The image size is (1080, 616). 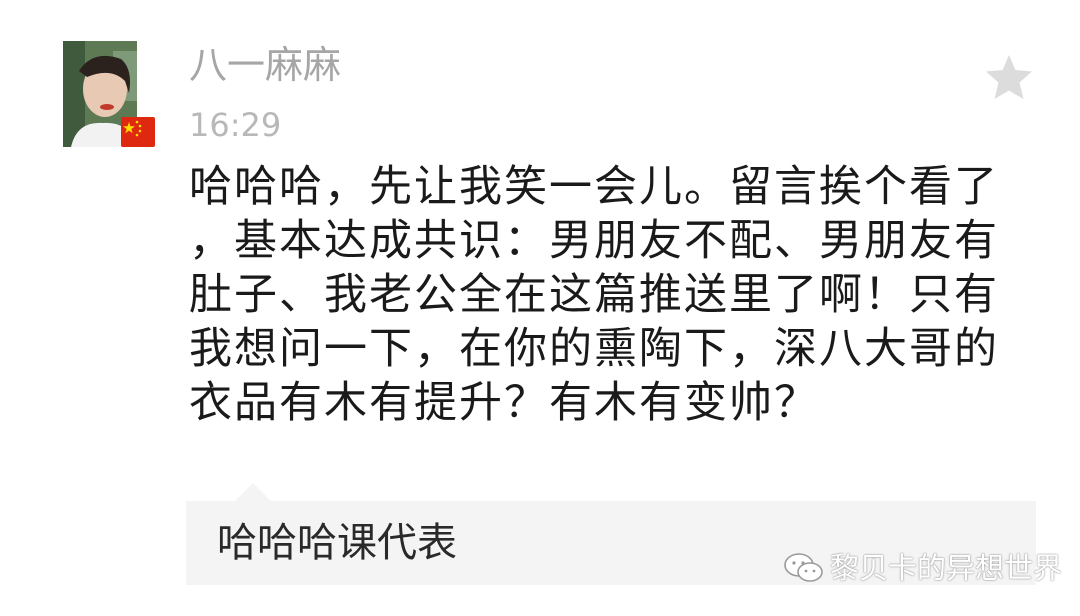 I want to click on comment-line: 哈哈哈，先让我笑一会儿。留言挨个看了, so click(x=594, y=187).